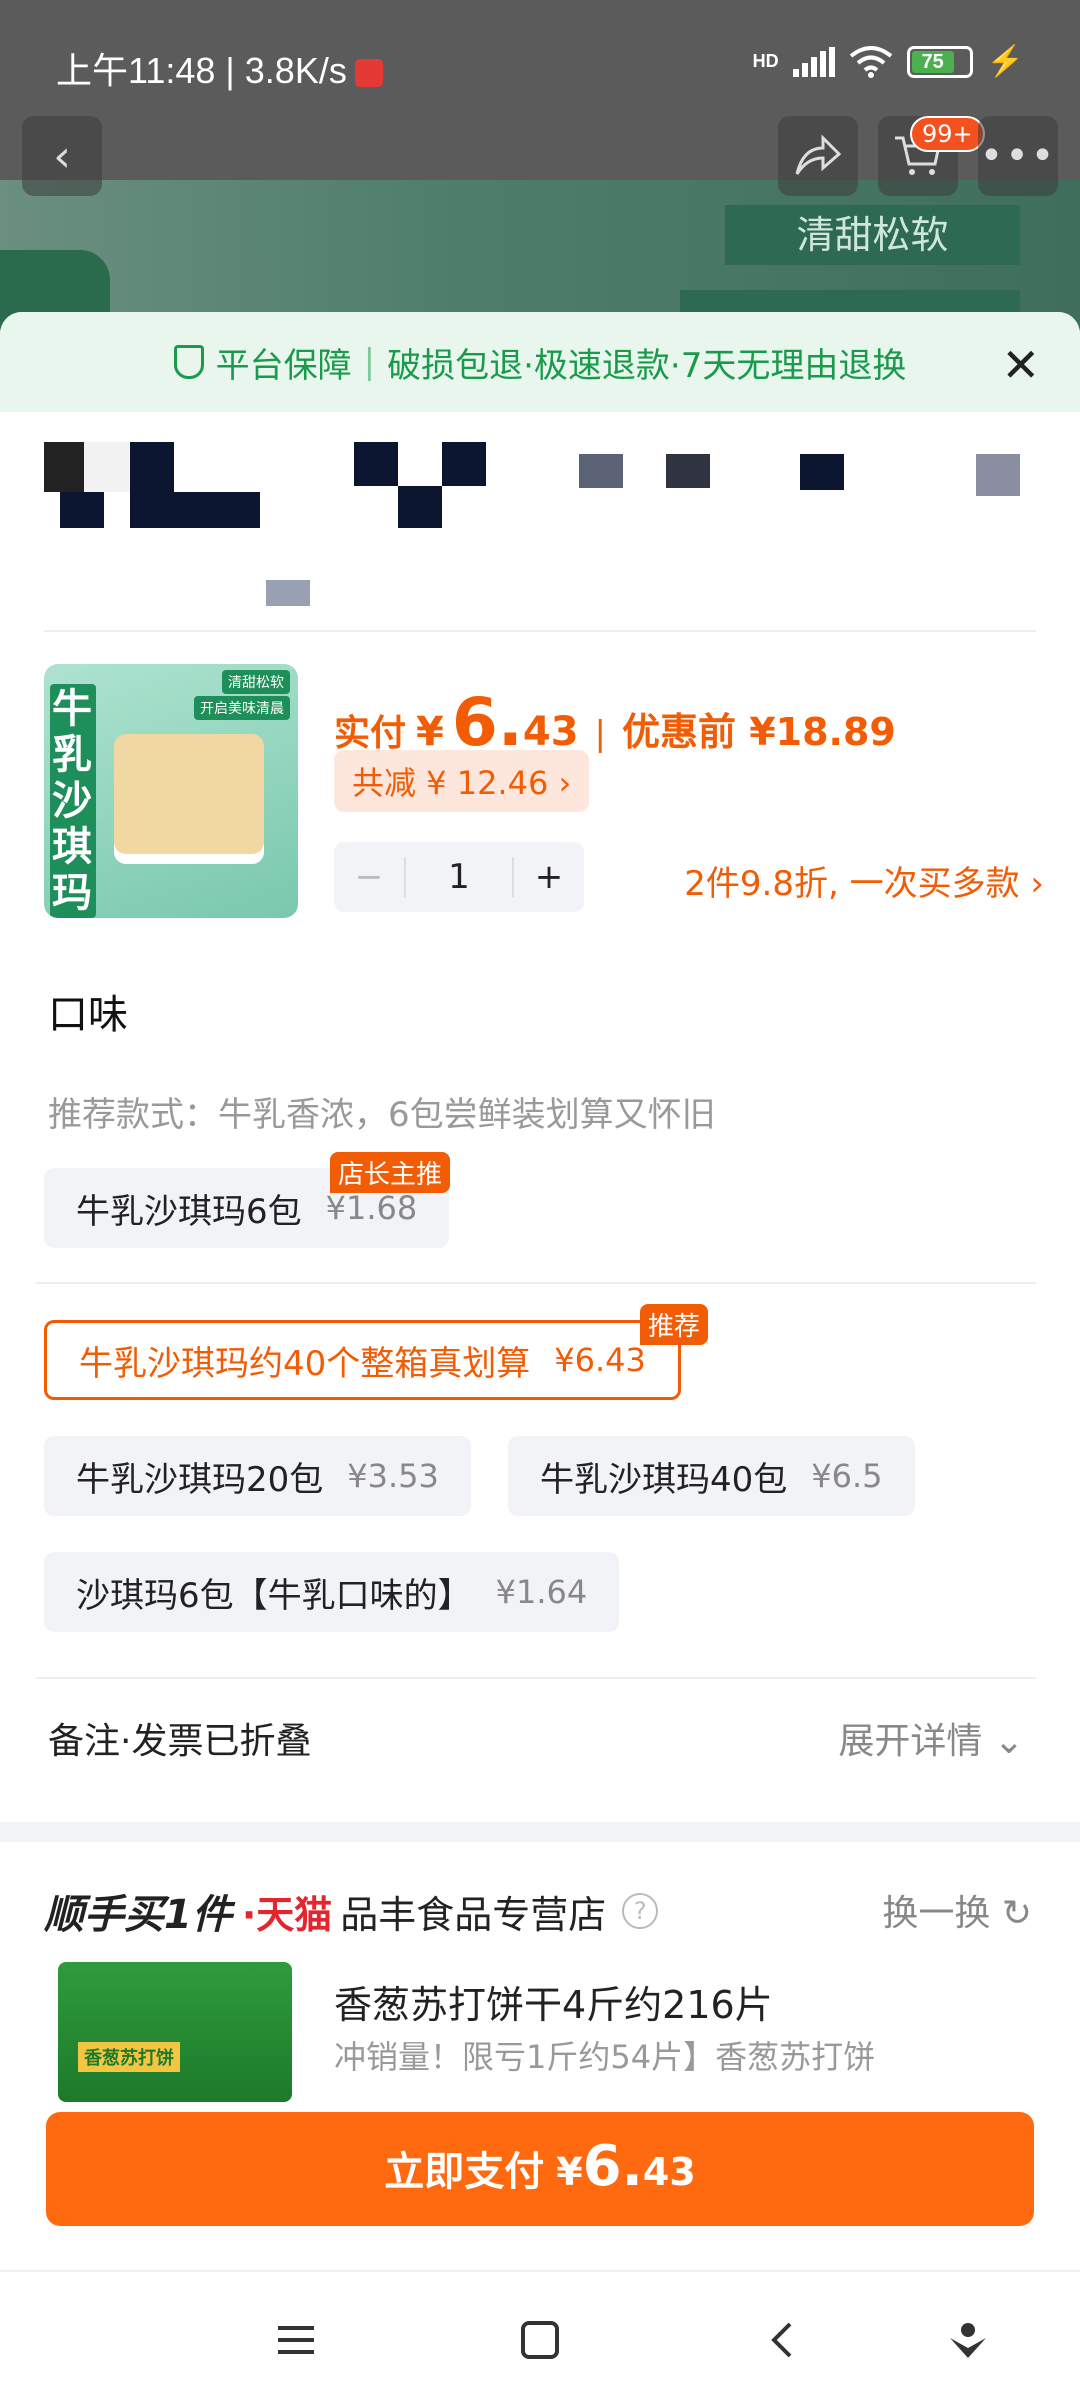  I want to click on charging-icon: ⚡, so click(1005, 61).